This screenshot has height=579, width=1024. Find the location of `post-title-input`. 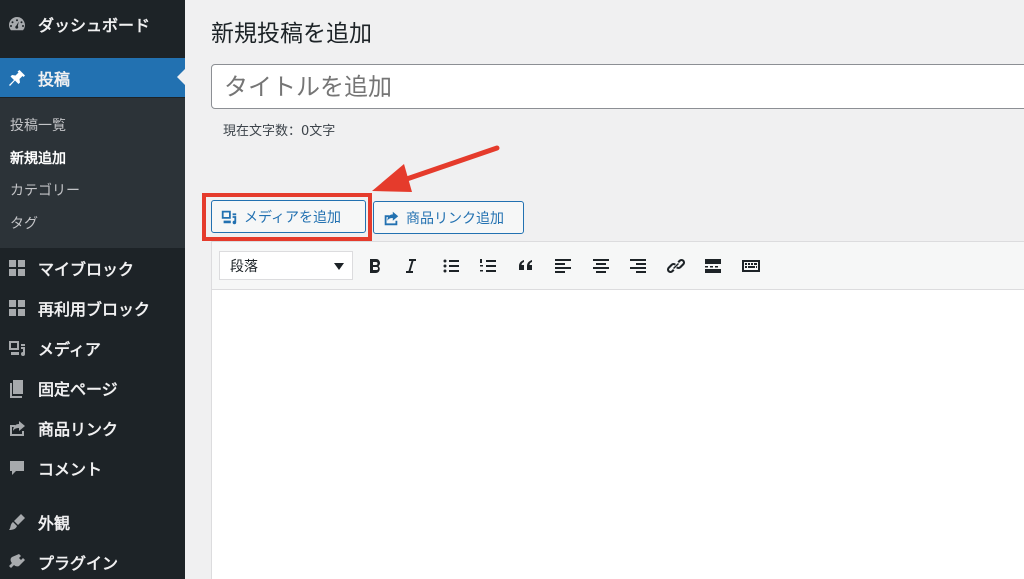

post-title-input is located at coordinates (617, 86).